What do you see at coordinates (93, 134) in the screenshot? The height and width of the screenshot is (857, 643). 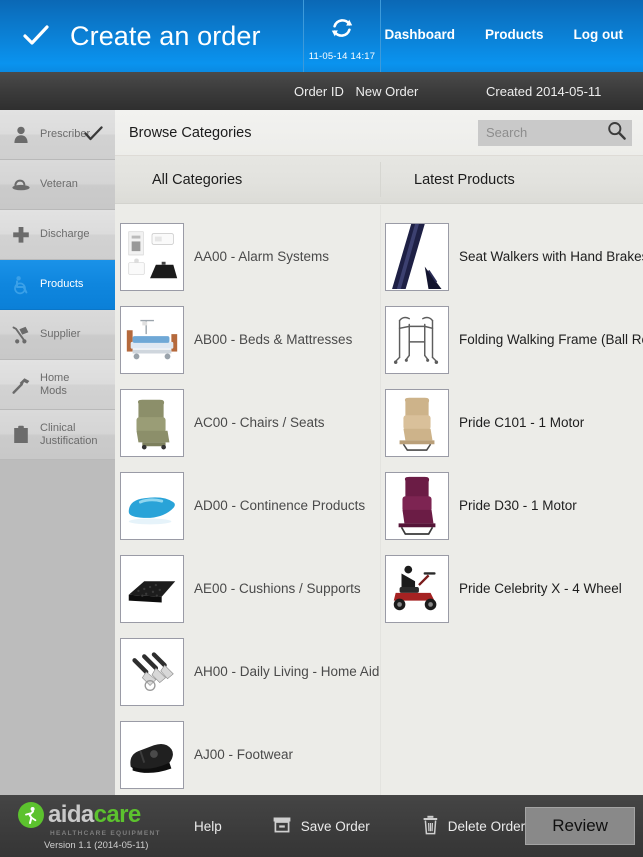 I see `check-icon` at bounding box center [93, 134].